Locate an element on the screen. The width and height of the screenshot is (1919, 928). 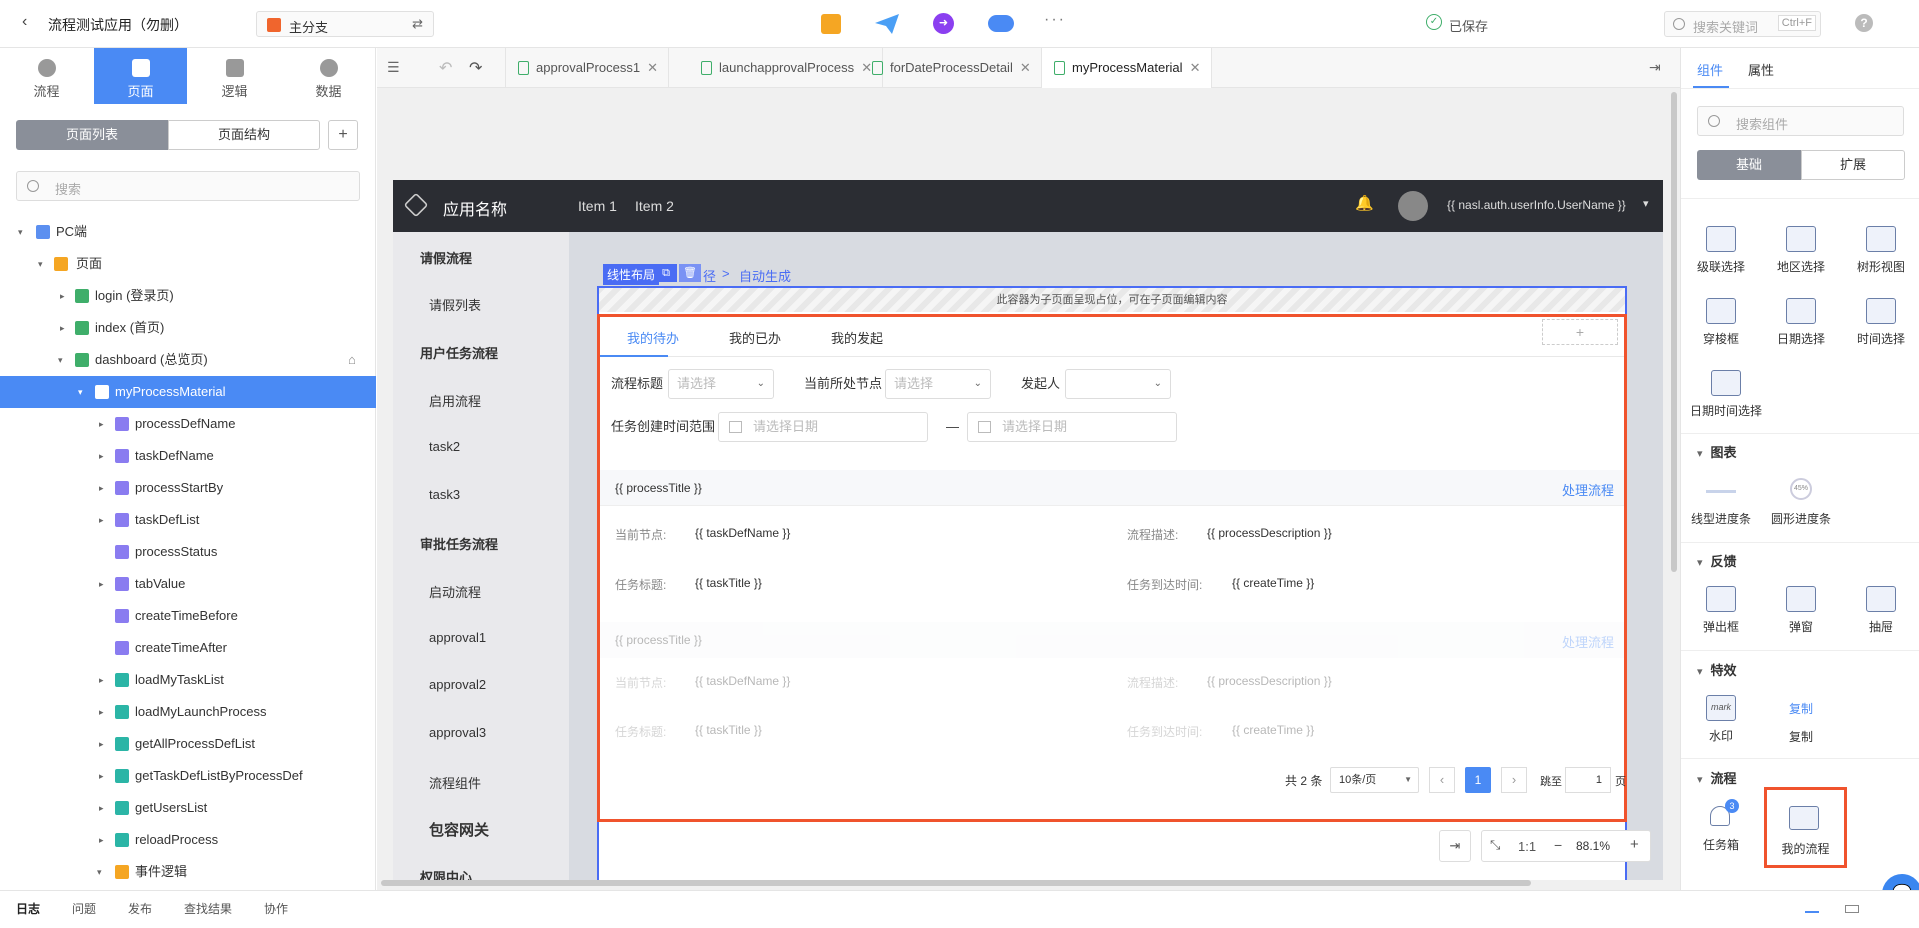
component-cascader: 级联选择 is located at coordinates (1721, 250).